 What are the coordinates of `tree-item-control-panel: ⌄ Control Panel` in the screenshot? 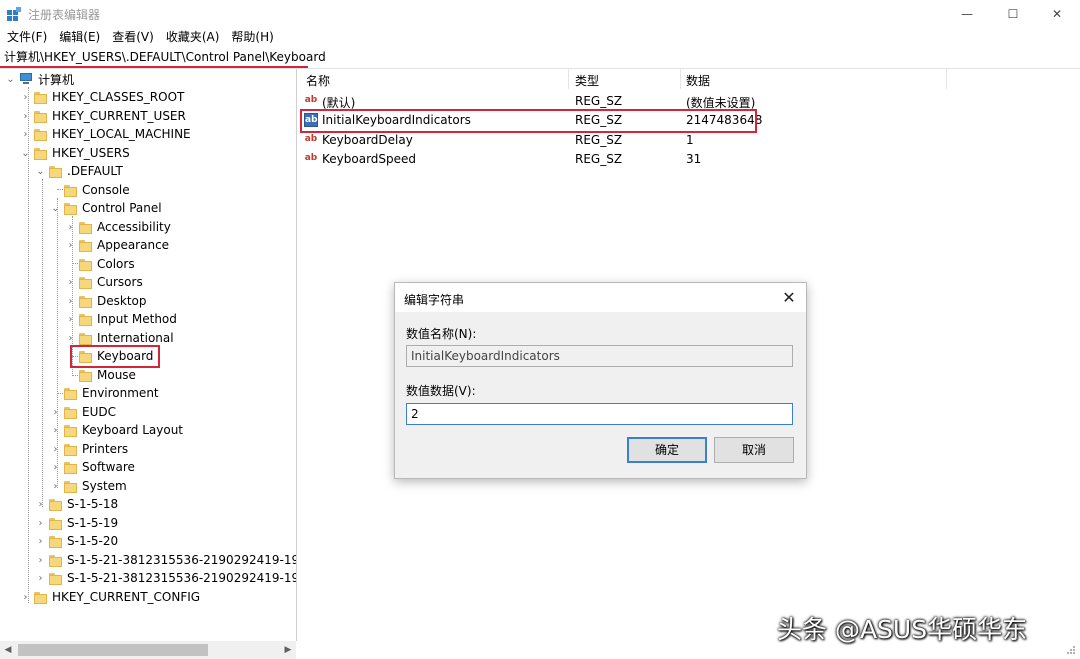 It's located at (105, 208).